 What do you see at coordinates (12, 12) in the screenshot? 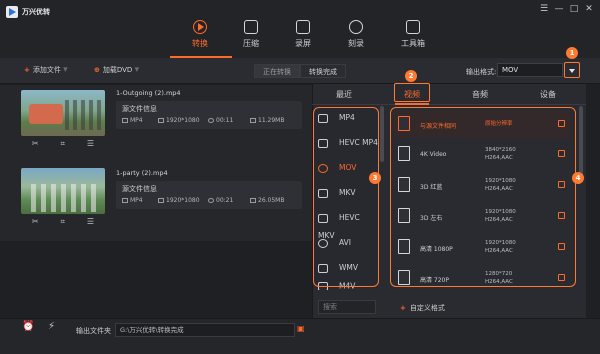
I see `app-logo-icon` at bounding box center [12, 12].